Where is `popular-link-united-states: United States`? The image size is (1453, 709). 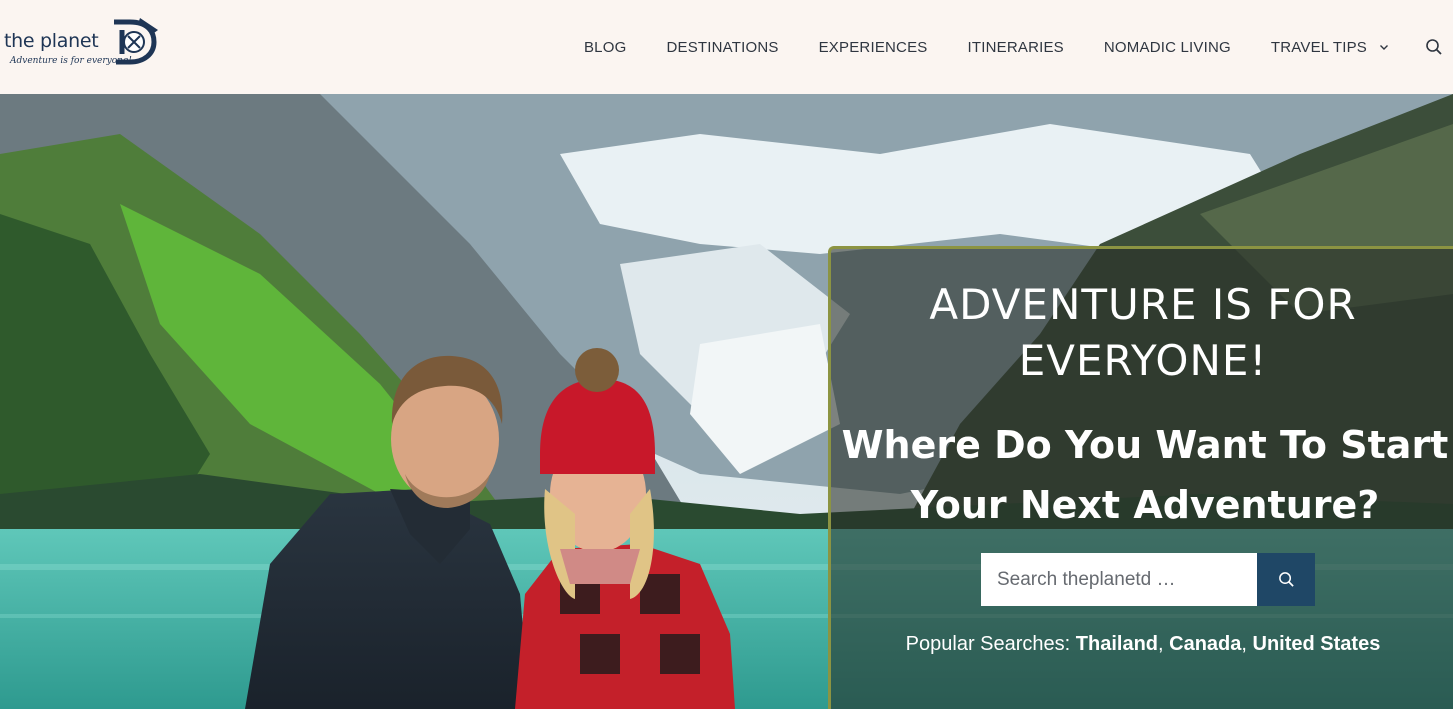 popular-link-united-states: United States is located at coordinates (1317, 644).